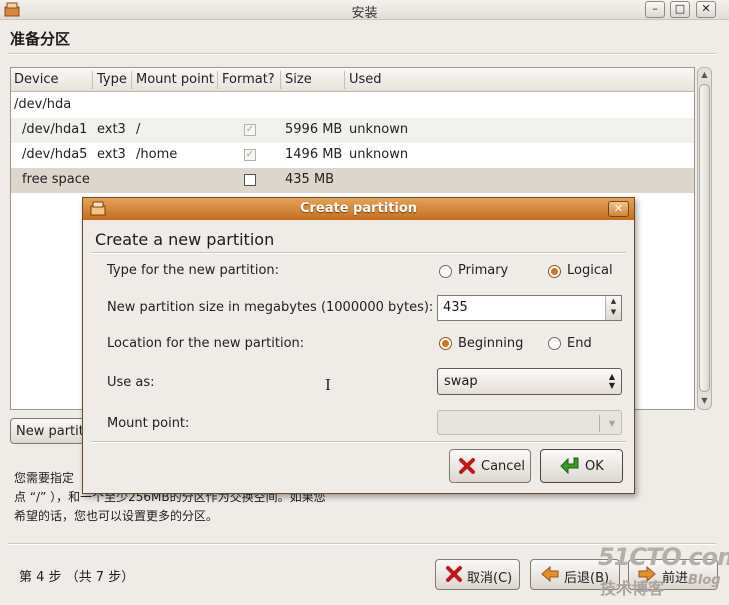  I want to click on dialog-cancel-label: Cancel, so click(503, 466).